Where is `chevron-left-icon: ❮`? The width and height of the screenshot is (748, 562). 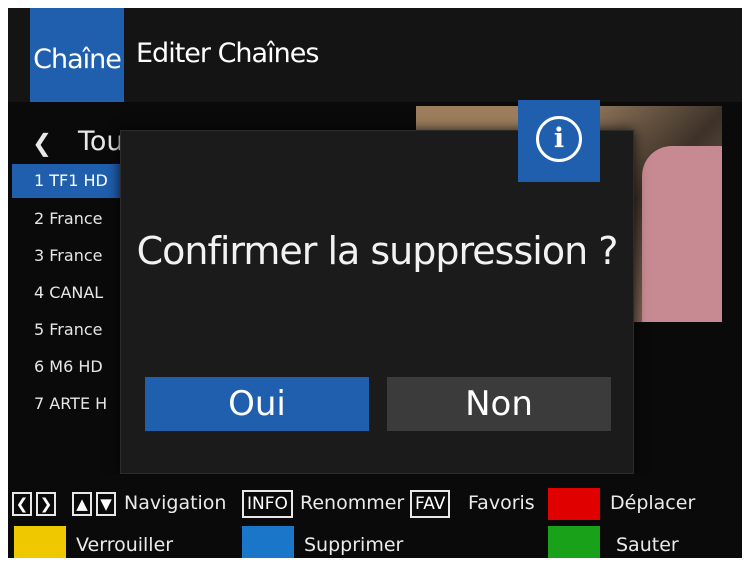 chevron-left-icon: ❮ is located at coordinates (42, 143).